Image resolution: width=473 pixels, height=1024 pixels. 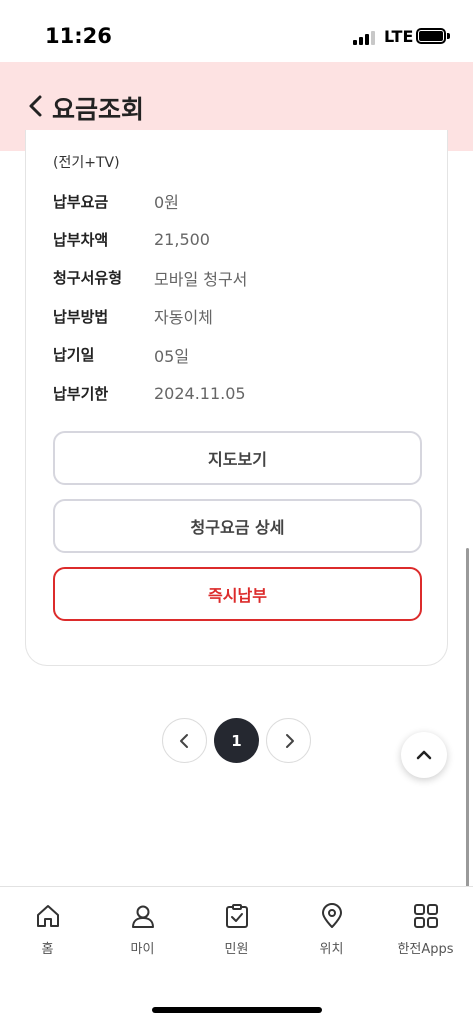 I want to click on view-map-button: 지도보기, so click(x=237, y=458).